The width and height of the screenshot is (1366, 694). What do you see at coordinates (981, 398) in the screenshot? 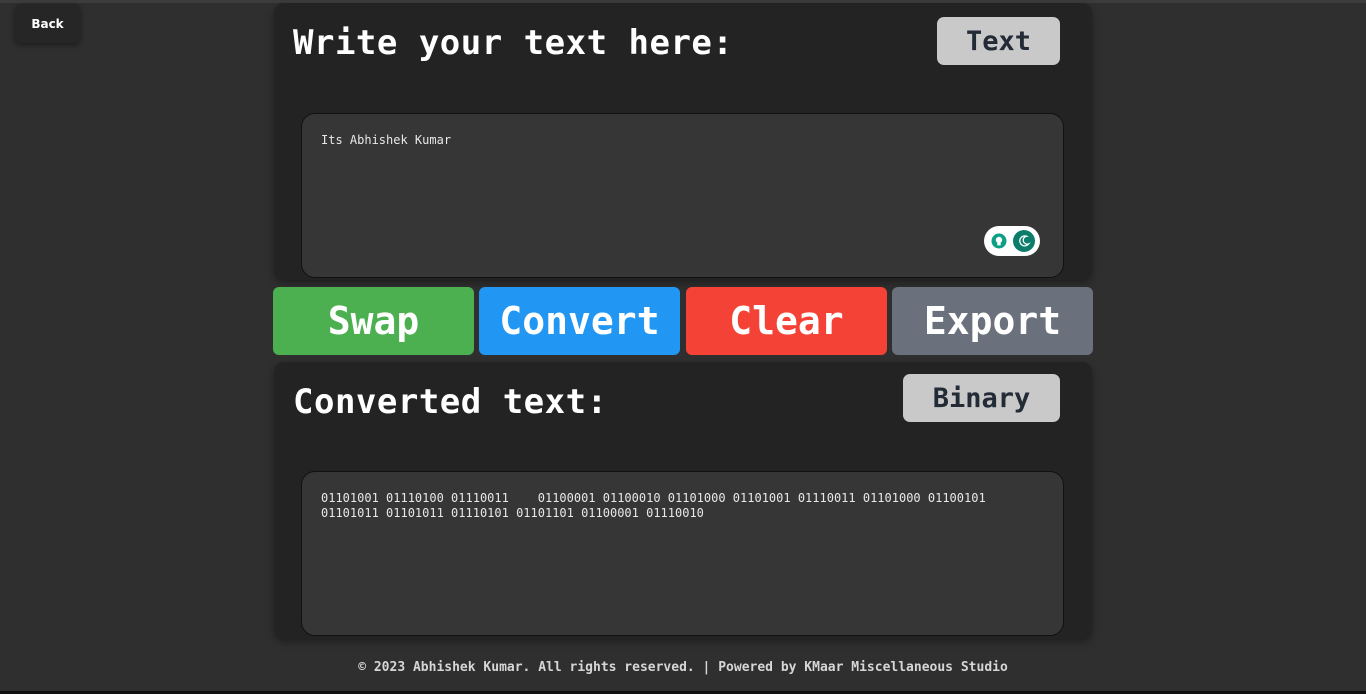
I see `output-mode-button: Binary` at bounding box center [981, 398].